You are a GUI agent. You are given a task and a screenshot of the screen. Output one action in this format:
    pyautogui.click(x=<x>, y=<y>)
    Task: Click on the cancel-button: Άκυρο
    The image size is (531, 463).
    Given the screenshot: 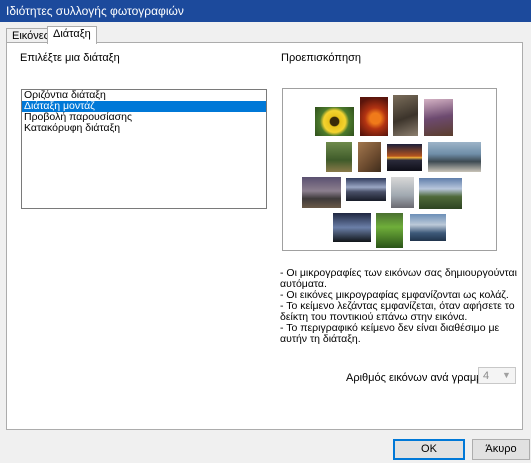 What is the action you would take?
    pyautogui.click(x=501, y=449)
    